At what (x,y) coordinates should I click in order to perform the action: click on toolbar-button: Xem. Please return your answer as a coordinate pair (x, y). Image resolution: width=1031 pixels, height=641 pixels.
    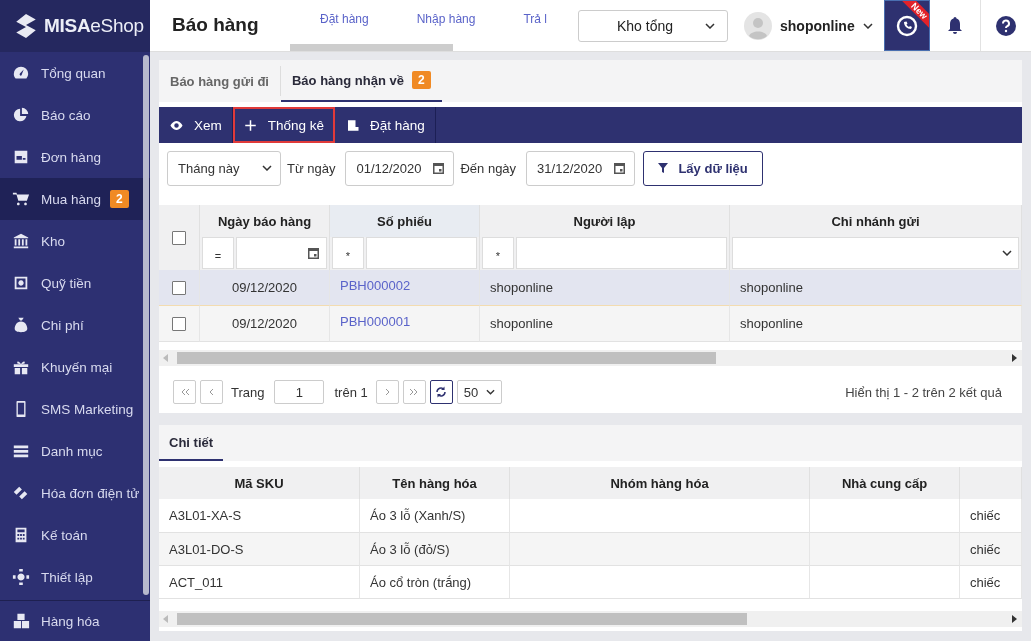
    Looking at the image, I should click on (196, 125).